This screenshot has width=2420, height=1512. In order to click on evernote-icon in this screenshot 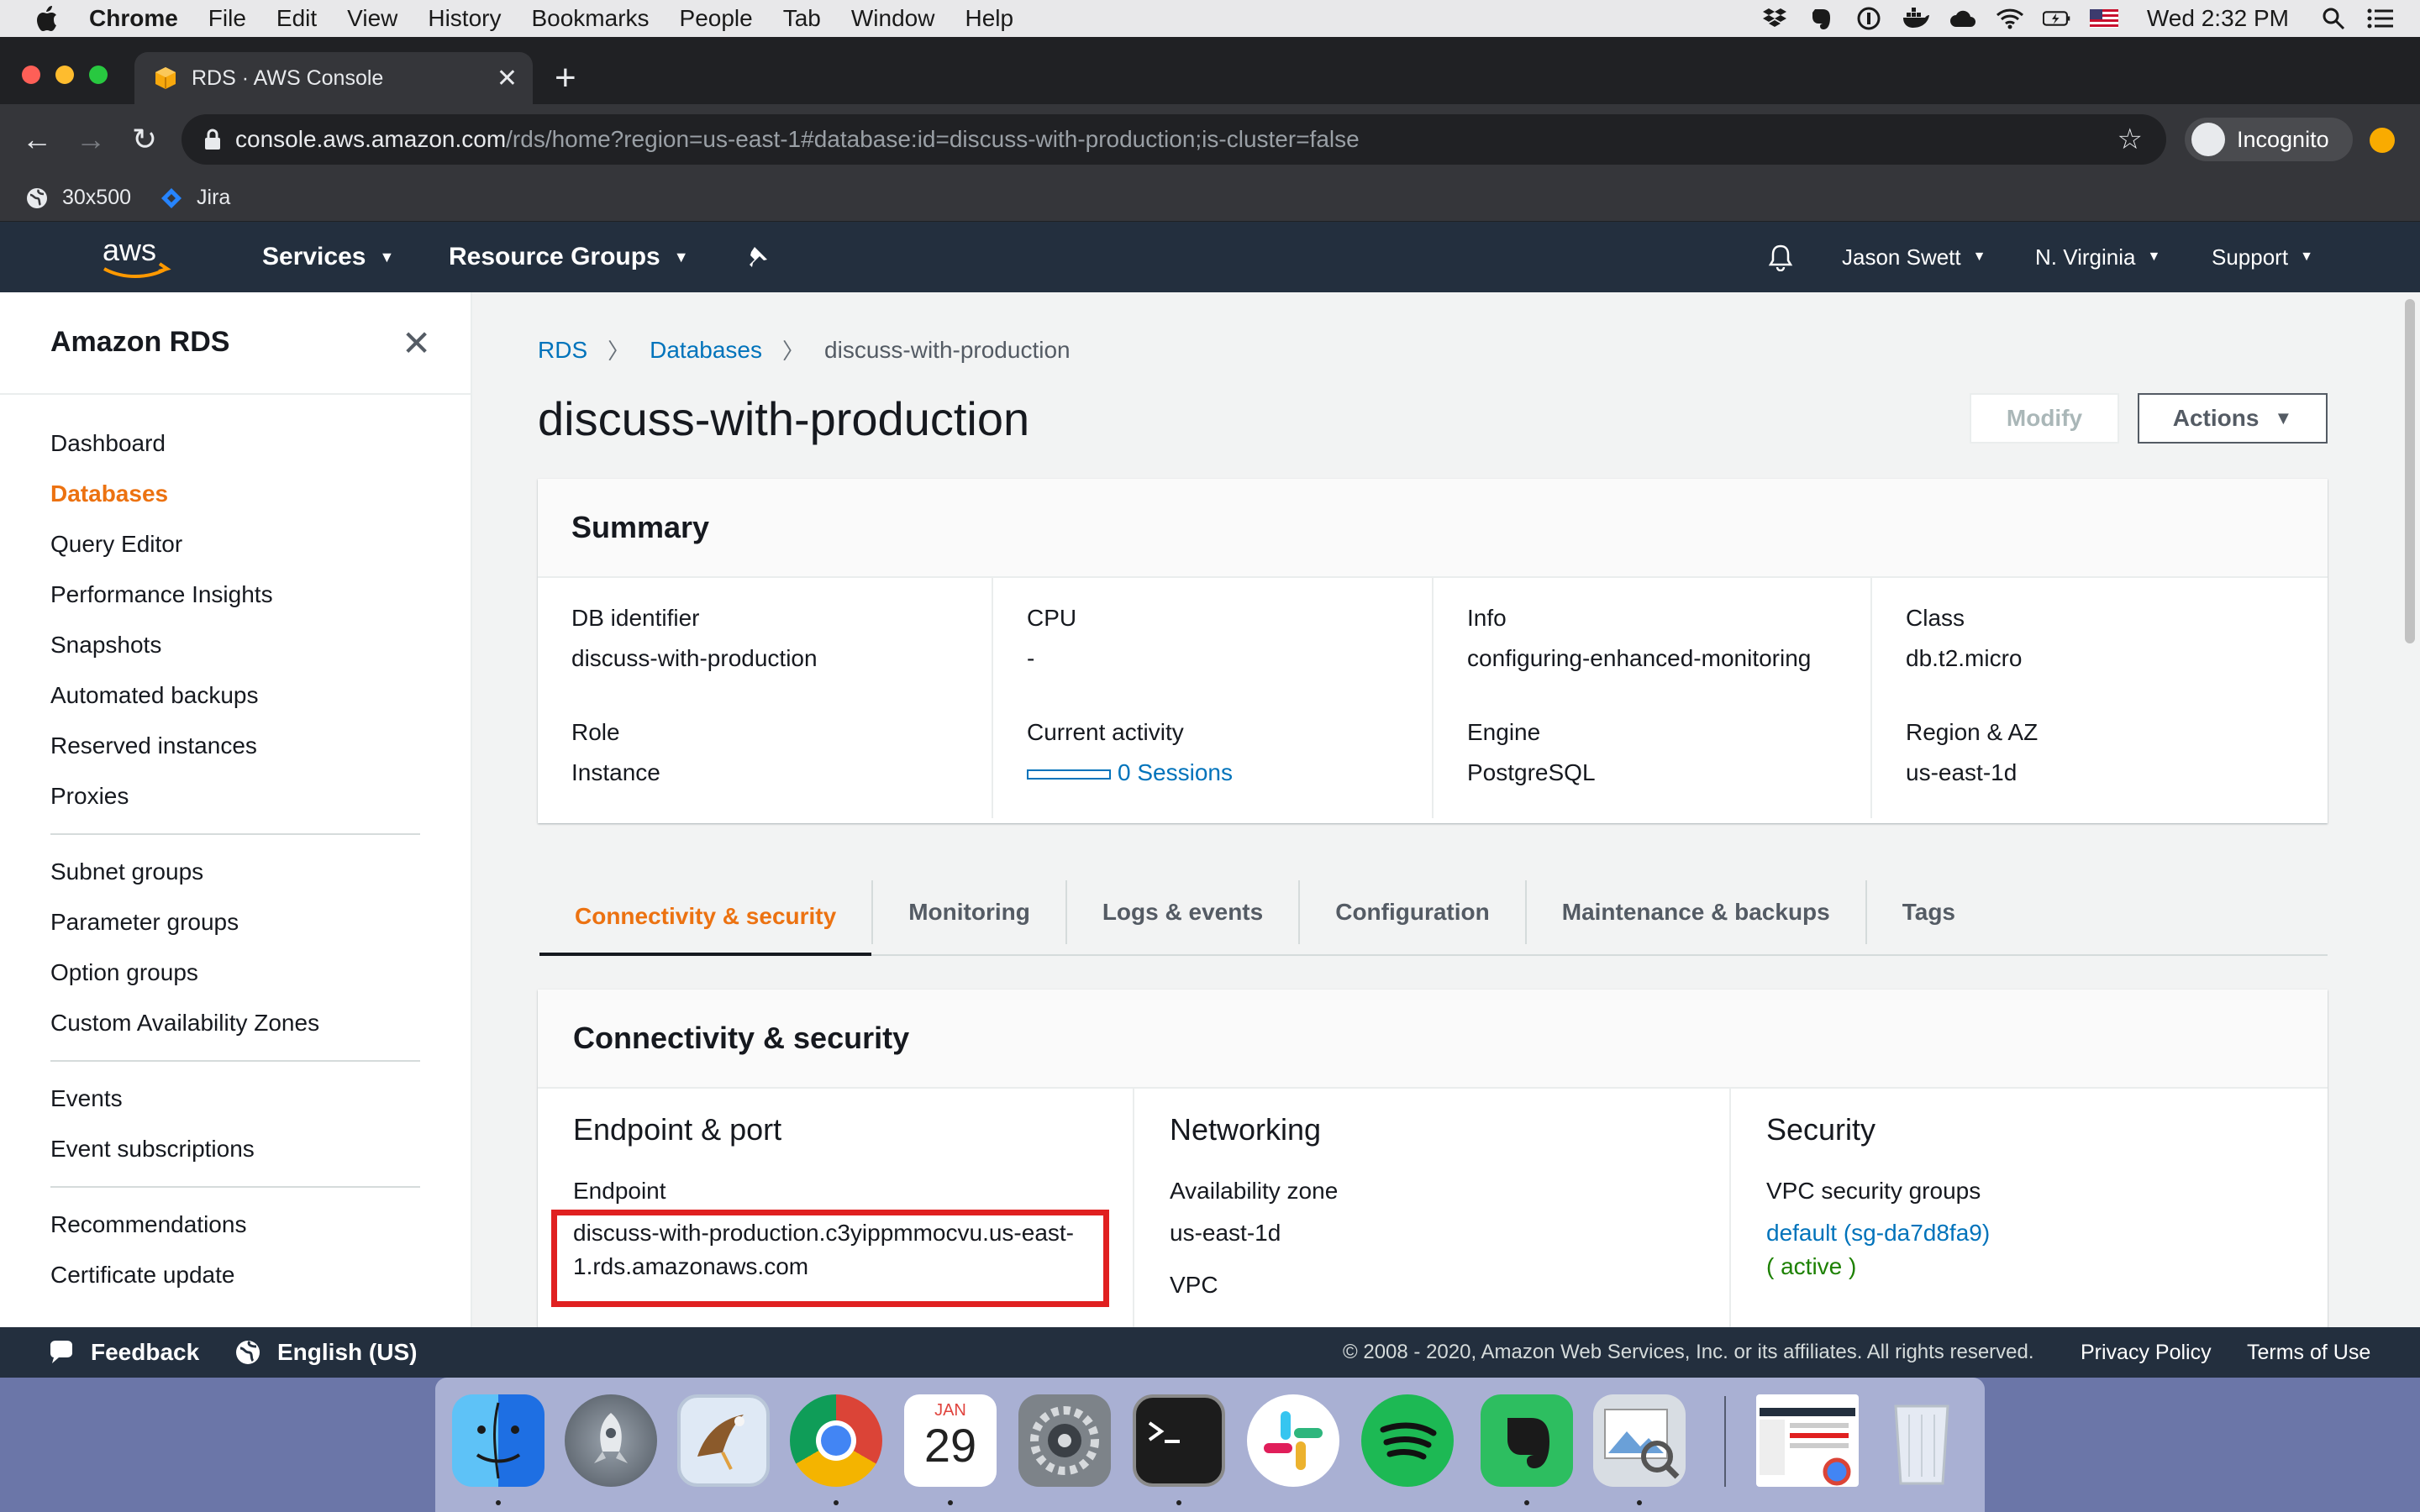, I will do `click(1821, 18)`.